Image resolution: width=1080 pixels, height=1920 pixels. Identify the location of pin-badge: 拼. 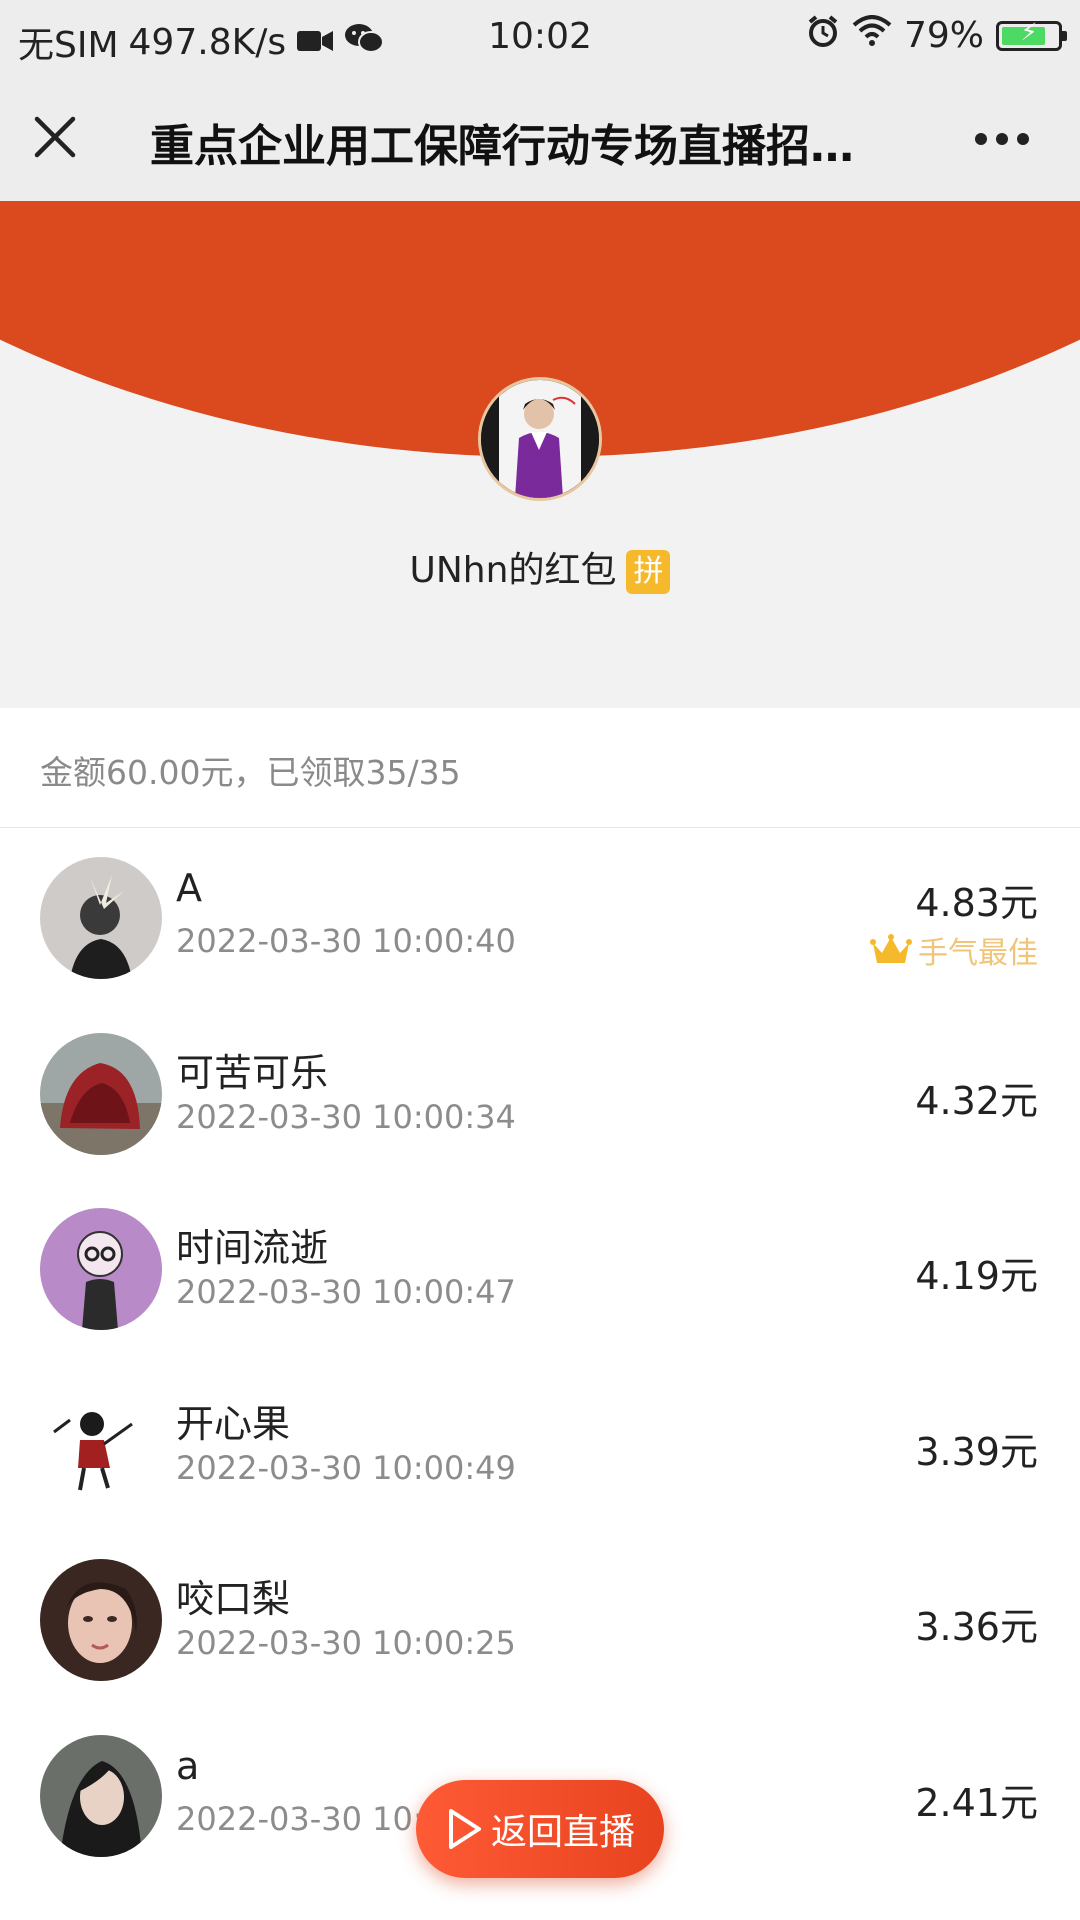
(648, 572).